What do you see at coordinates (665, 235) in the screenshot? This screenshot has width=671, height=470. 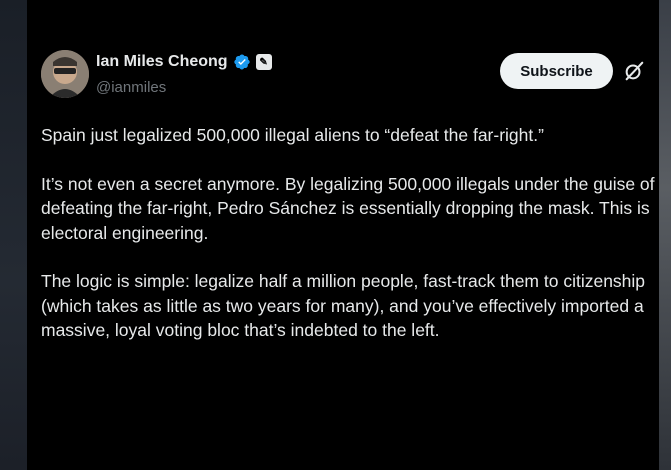 I see `background-right-edge` at bounding box center [665, 235].